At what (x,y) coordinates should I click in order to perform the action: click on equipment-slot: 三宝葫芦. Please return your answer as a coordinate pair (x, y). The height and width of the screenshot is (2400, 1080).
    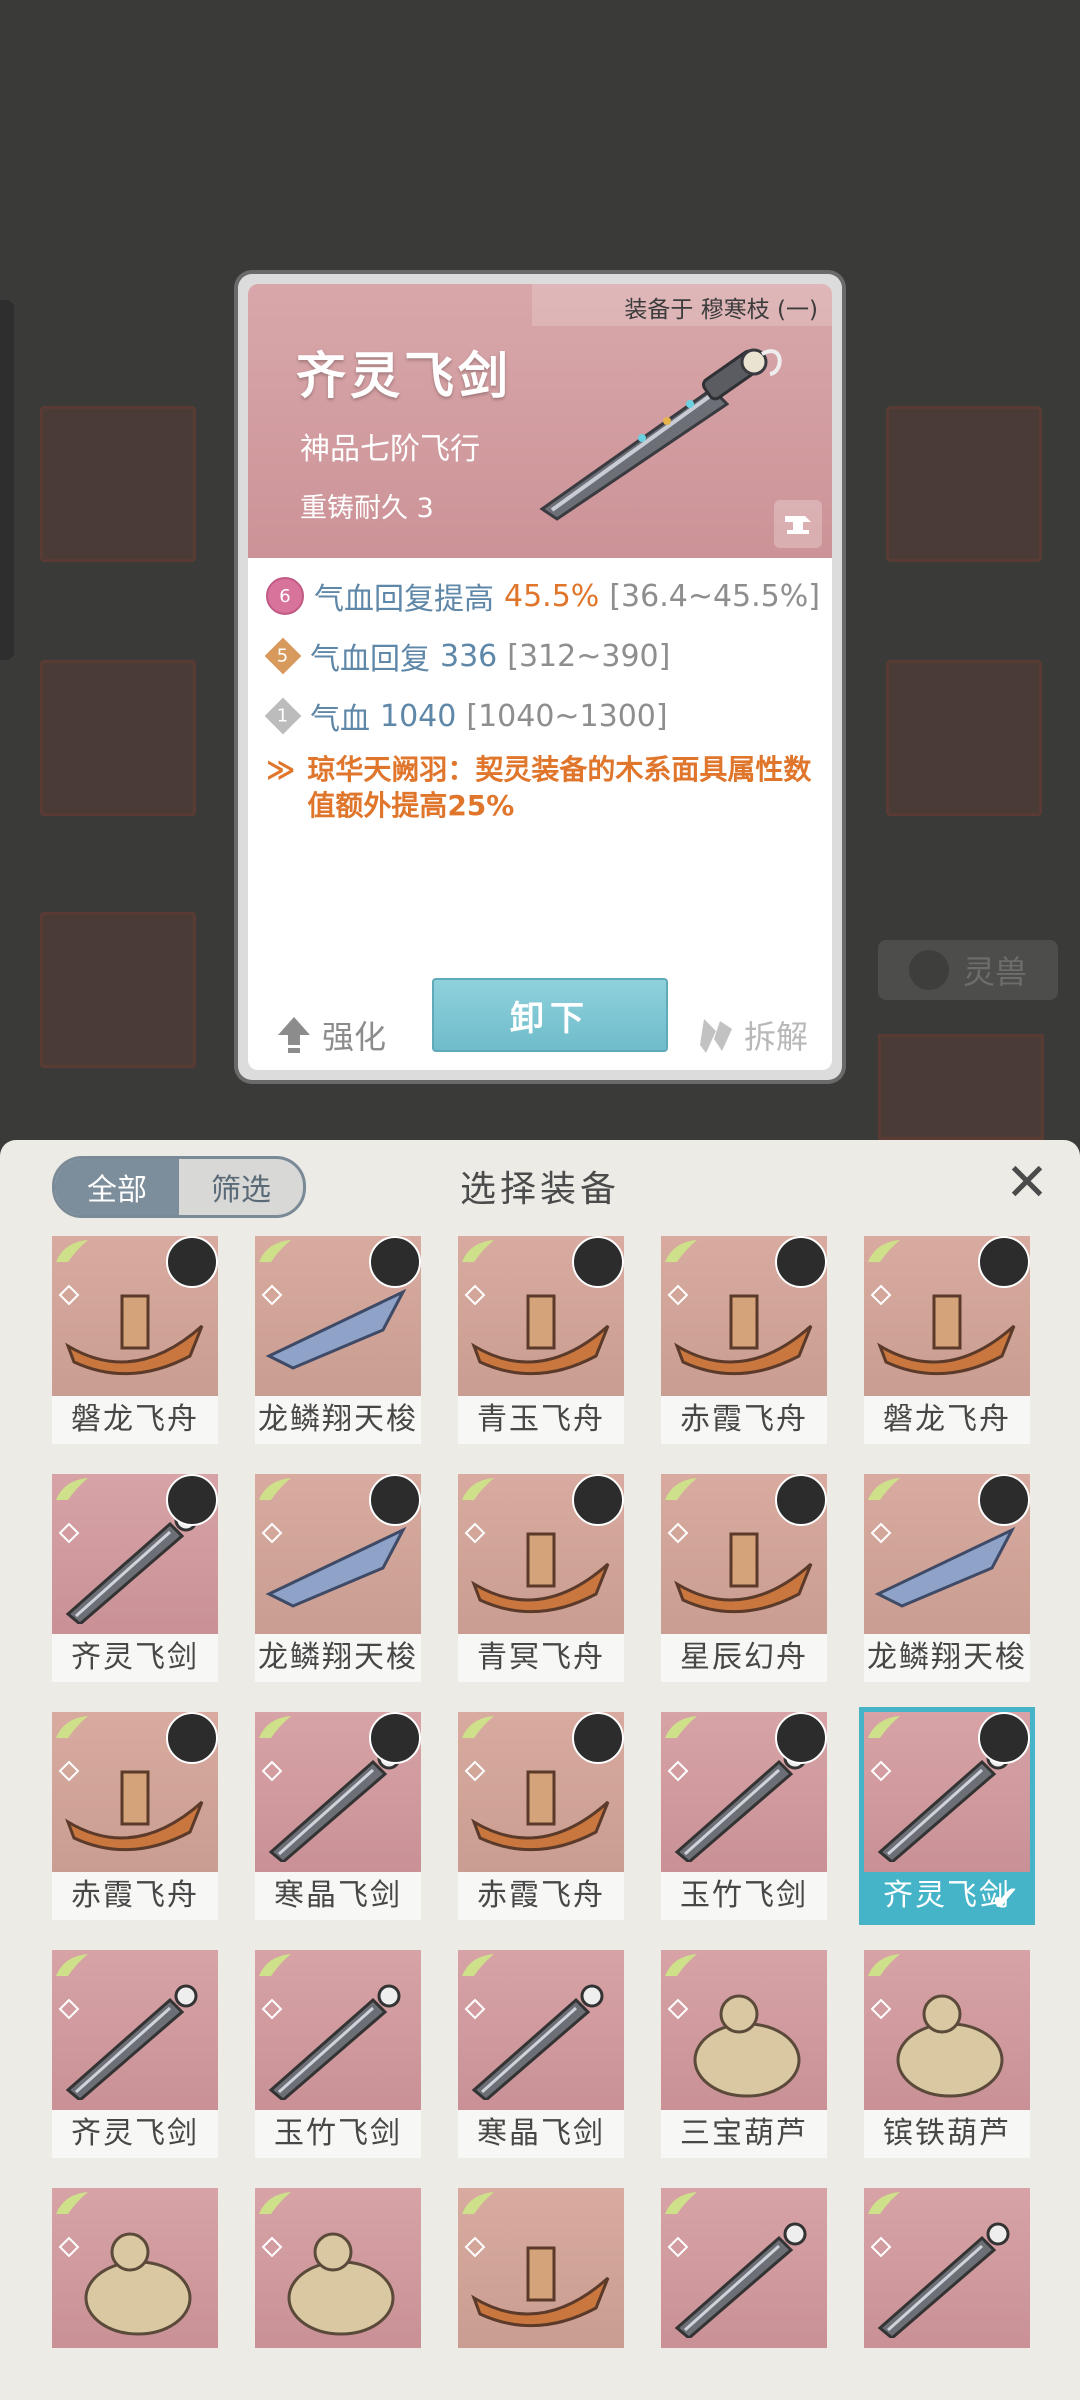
    Looking at the image, I should click on (744, 2054).